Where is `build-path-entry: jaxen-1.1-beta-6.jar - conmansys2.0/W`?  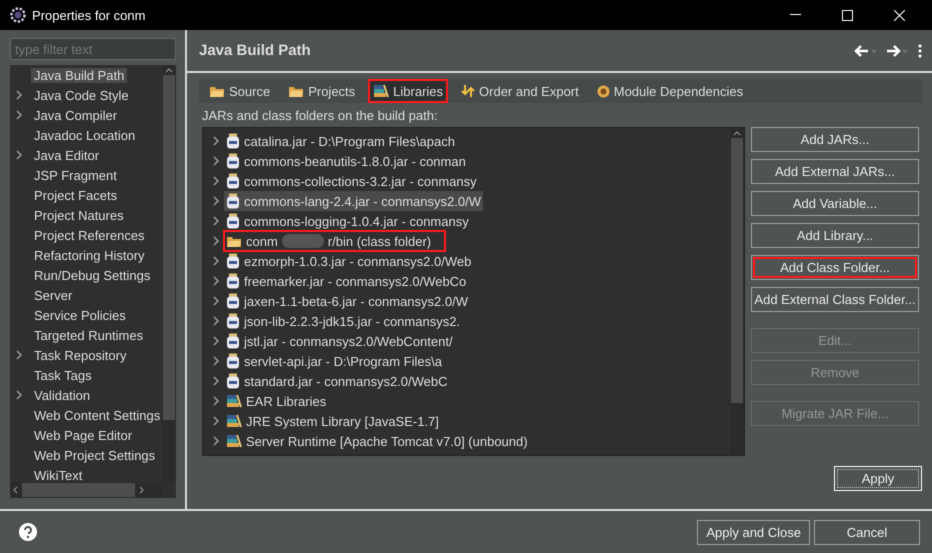 build-path-entry: jaxen-1.1-beta-6.jar - conmansys2.0/W is located at coordinates (347, 301).